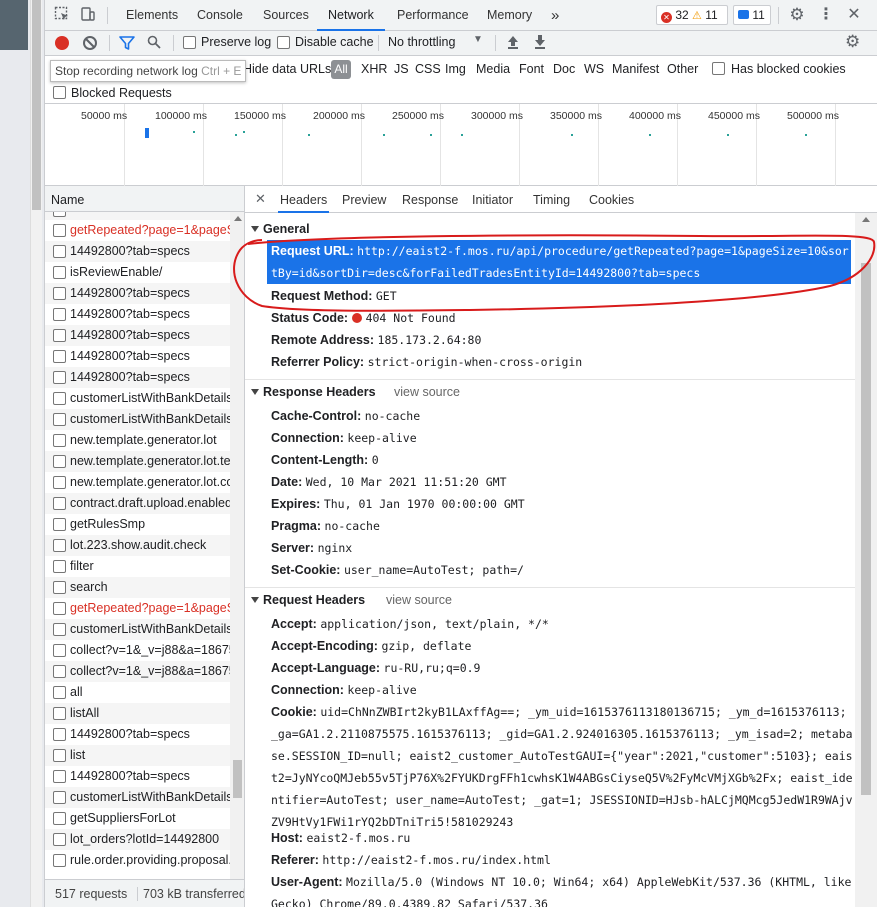 This screenshot has width=877, height=907. What do you see at coordinates (455, 69) in the screenshot?
I see `filter-type-img: Img` at bounding box center [455, 69].